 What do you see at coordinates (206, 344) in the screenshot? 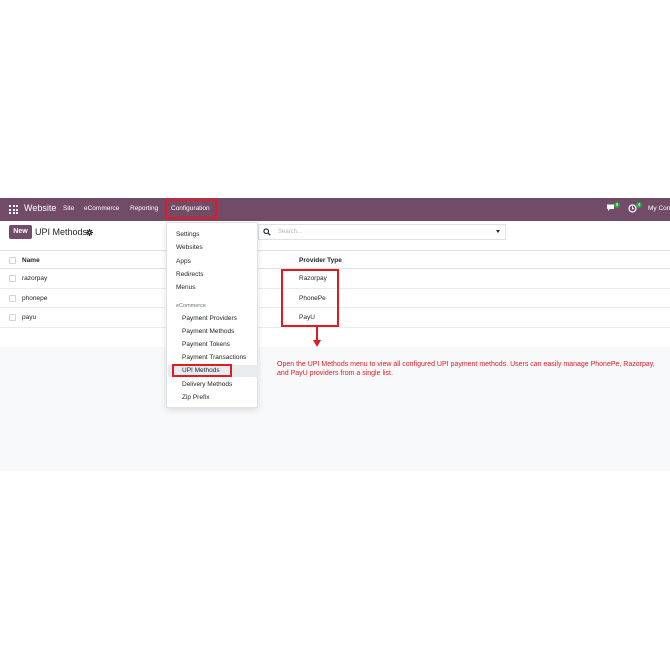
I see `menu-item-payment-tokens: Payment Tokens` at bounding box center [206, 344].